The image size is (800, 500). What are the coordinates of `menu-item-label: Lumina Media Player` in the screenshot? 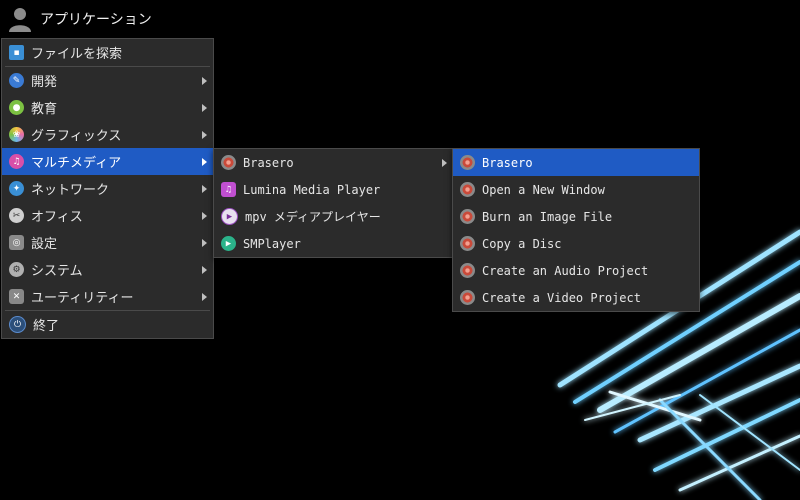 It's located at (312, 189).